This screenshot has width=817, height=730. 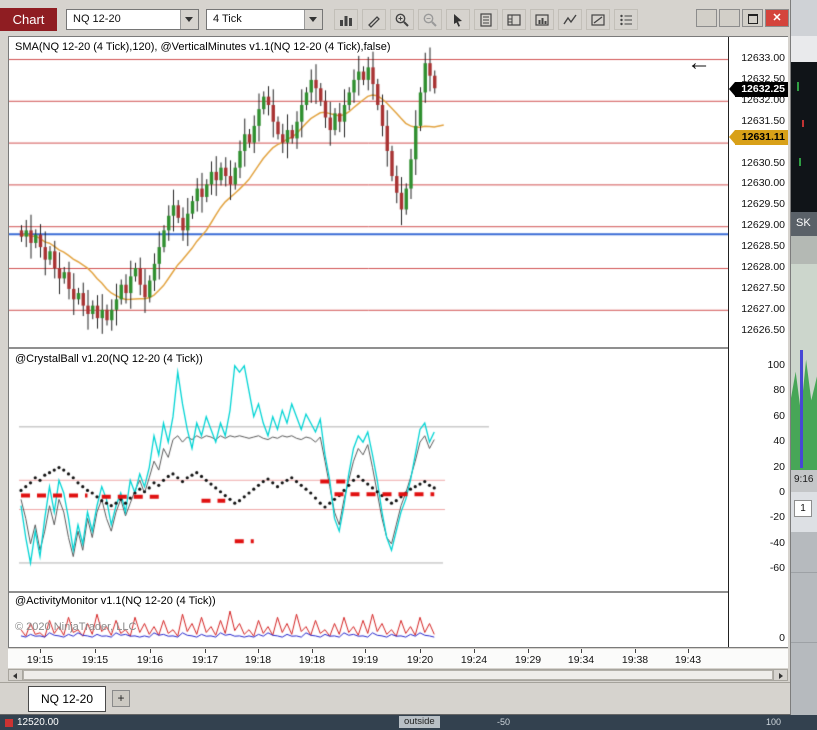 I want to click on background-vertical-line, so click(x=801, y=409).